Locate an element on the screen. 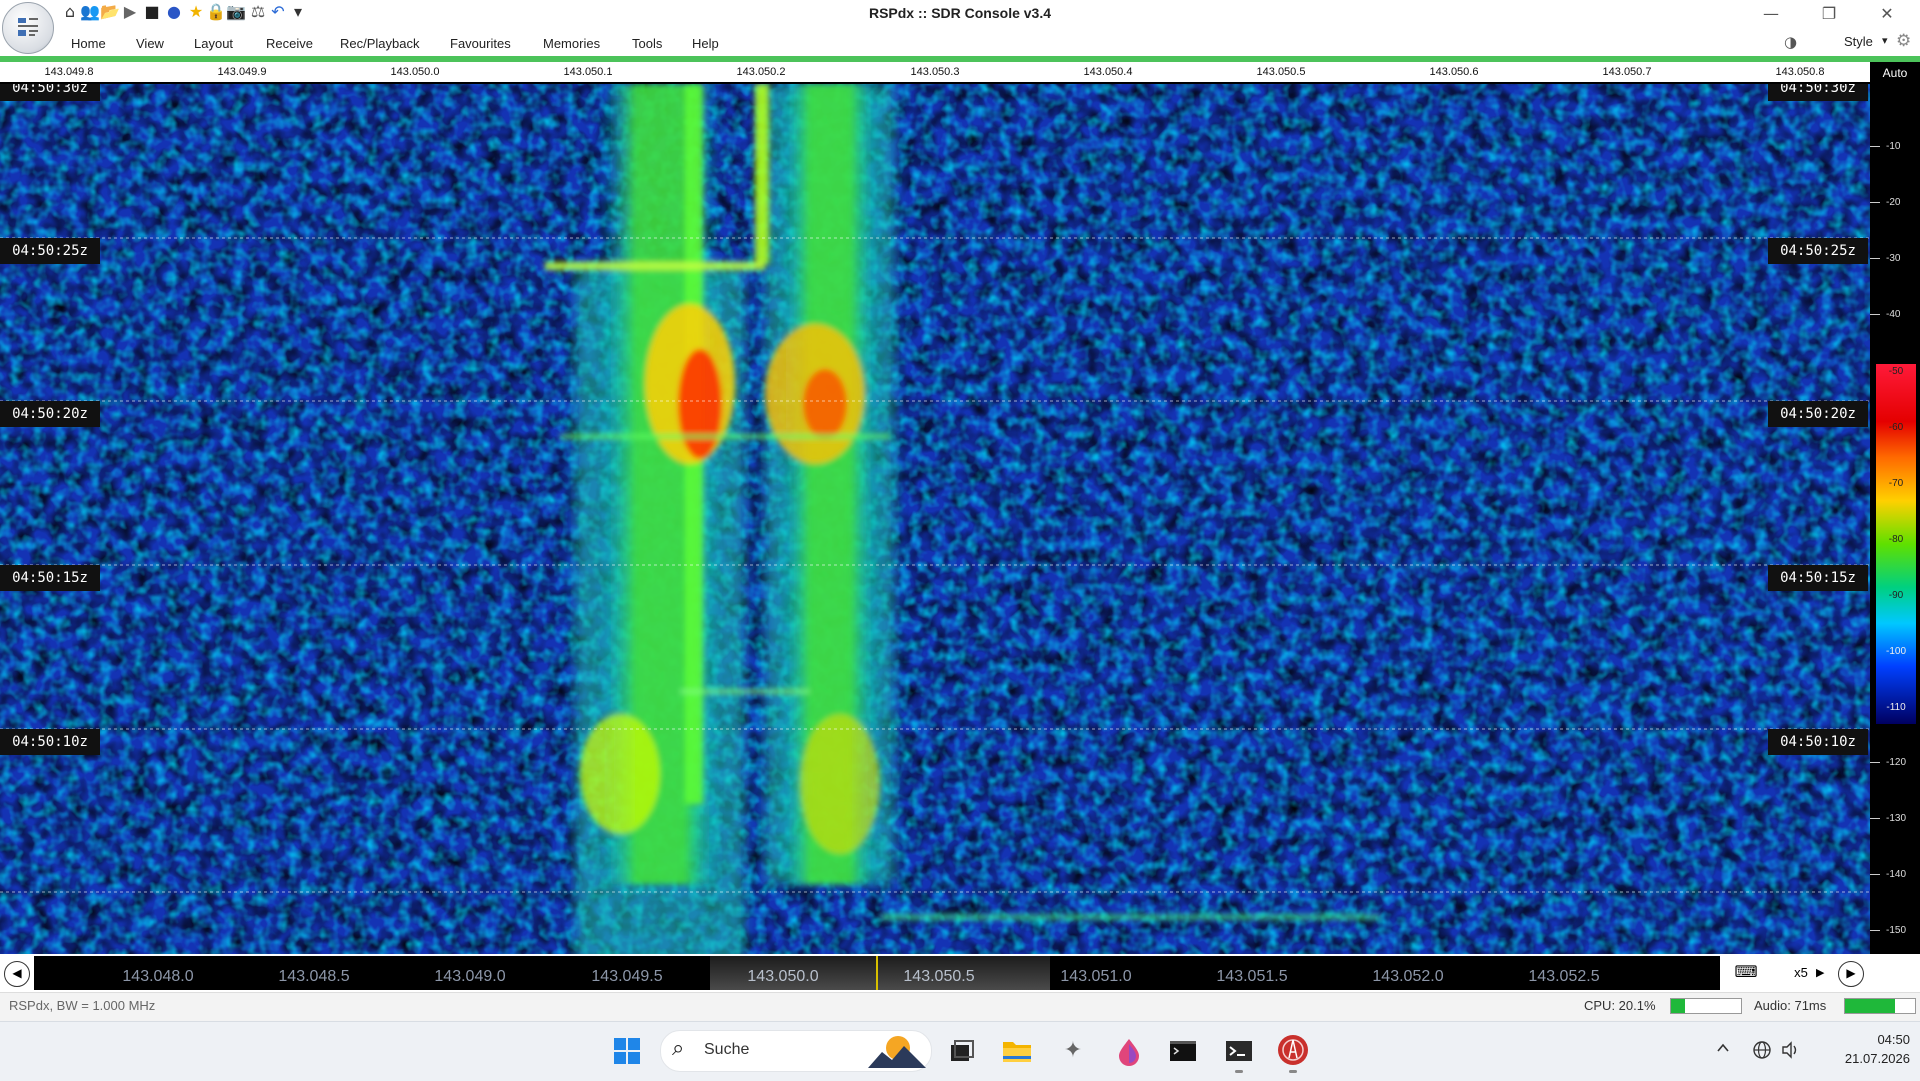  top-freq-label: 143.050.5 is located at coordinates (1281, 72).